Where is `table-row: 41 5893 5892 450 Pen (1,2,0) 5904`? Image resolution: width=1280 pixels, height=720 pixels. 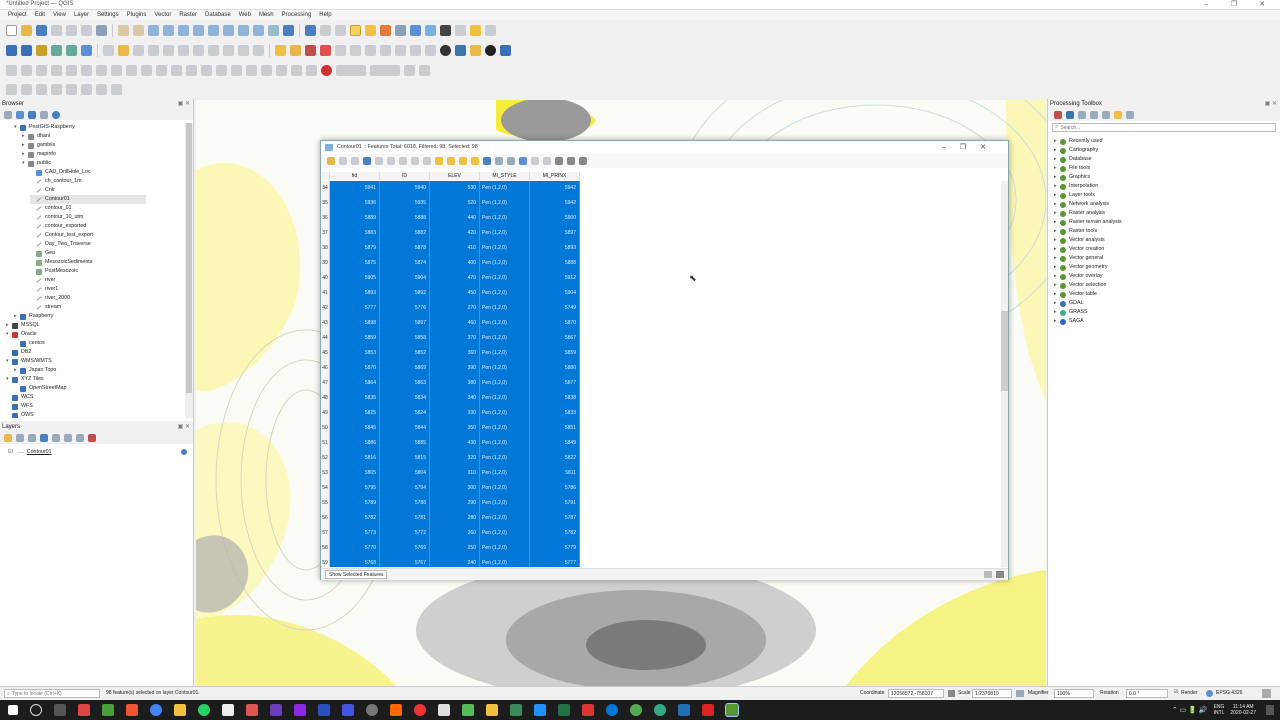
table-row: 41 5893 5892 450 Pen (1,2,0) 5904 is located at coordinates (450, 293).